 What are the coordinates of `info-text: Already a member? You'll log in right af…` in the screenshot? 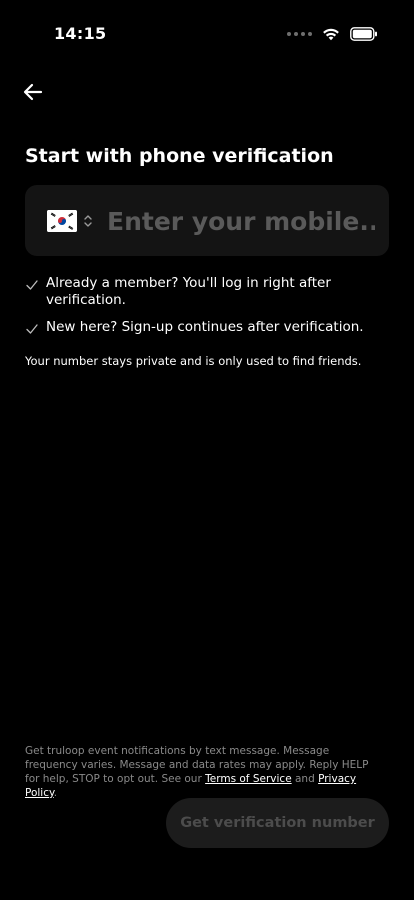 It's located at (188, 291).